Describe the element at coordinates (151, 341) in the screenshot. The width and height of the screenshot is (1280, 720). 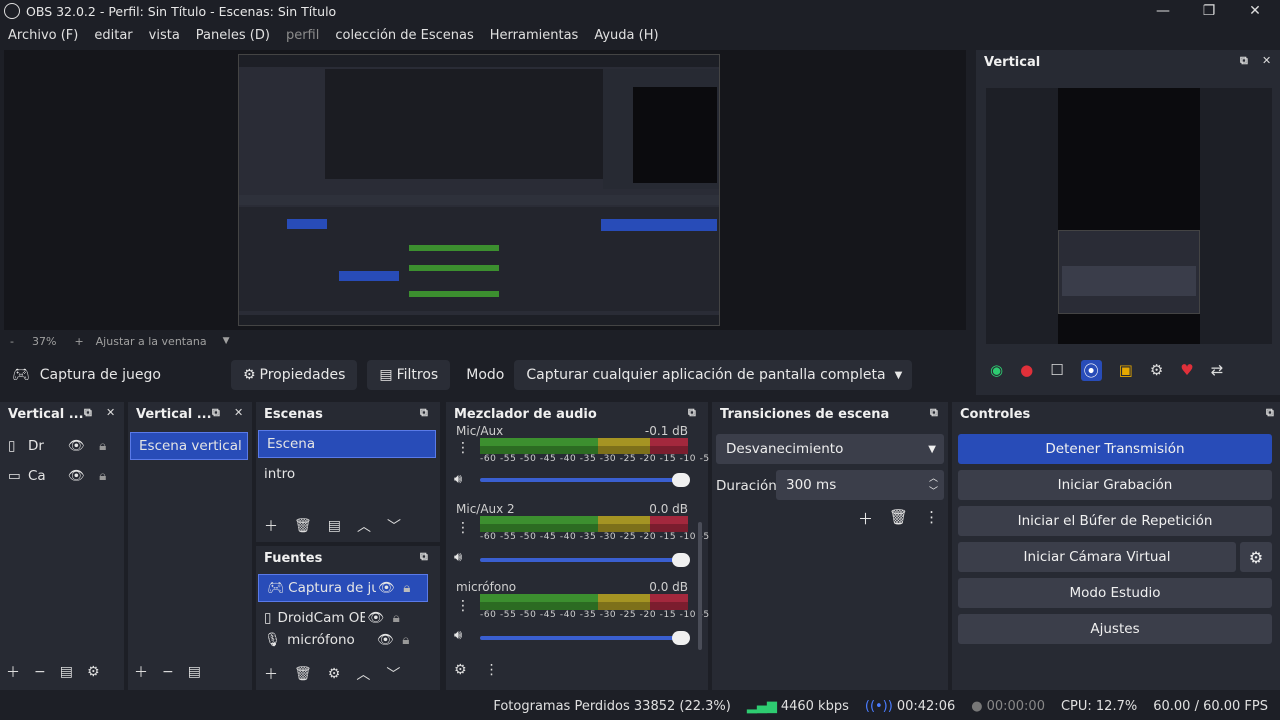
I see `zoom-fit-select: Ajustar a la ventana` at that location.